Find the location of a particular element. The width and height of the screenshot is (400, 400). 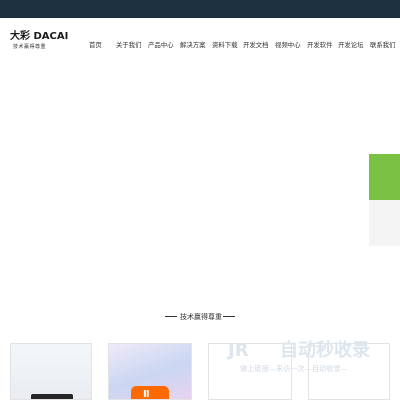

product-card: Ⅱ is located at coordinates (150, 371).